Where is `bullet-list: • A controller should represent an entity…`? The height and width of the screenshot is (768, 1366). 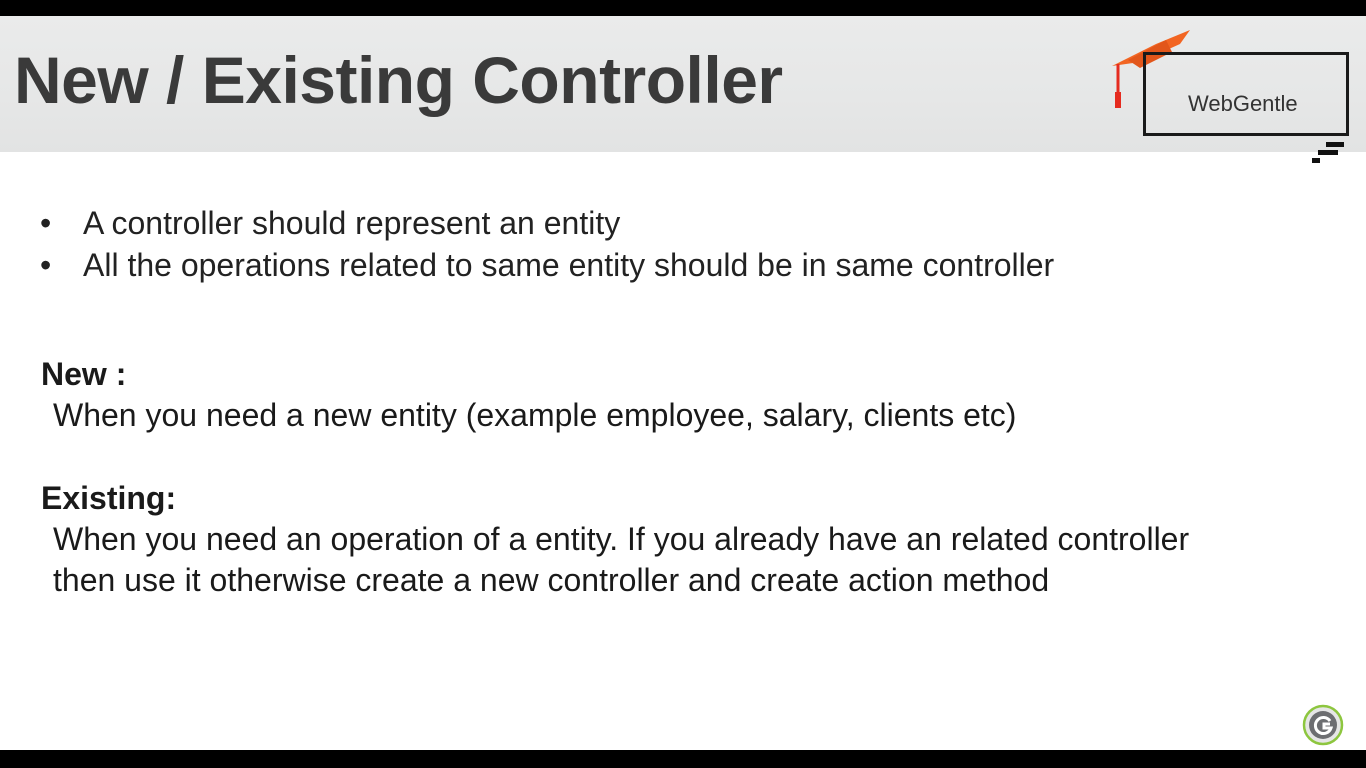
bullet-list: • A controller should represent an entity… is located at coordinates (665, 244).